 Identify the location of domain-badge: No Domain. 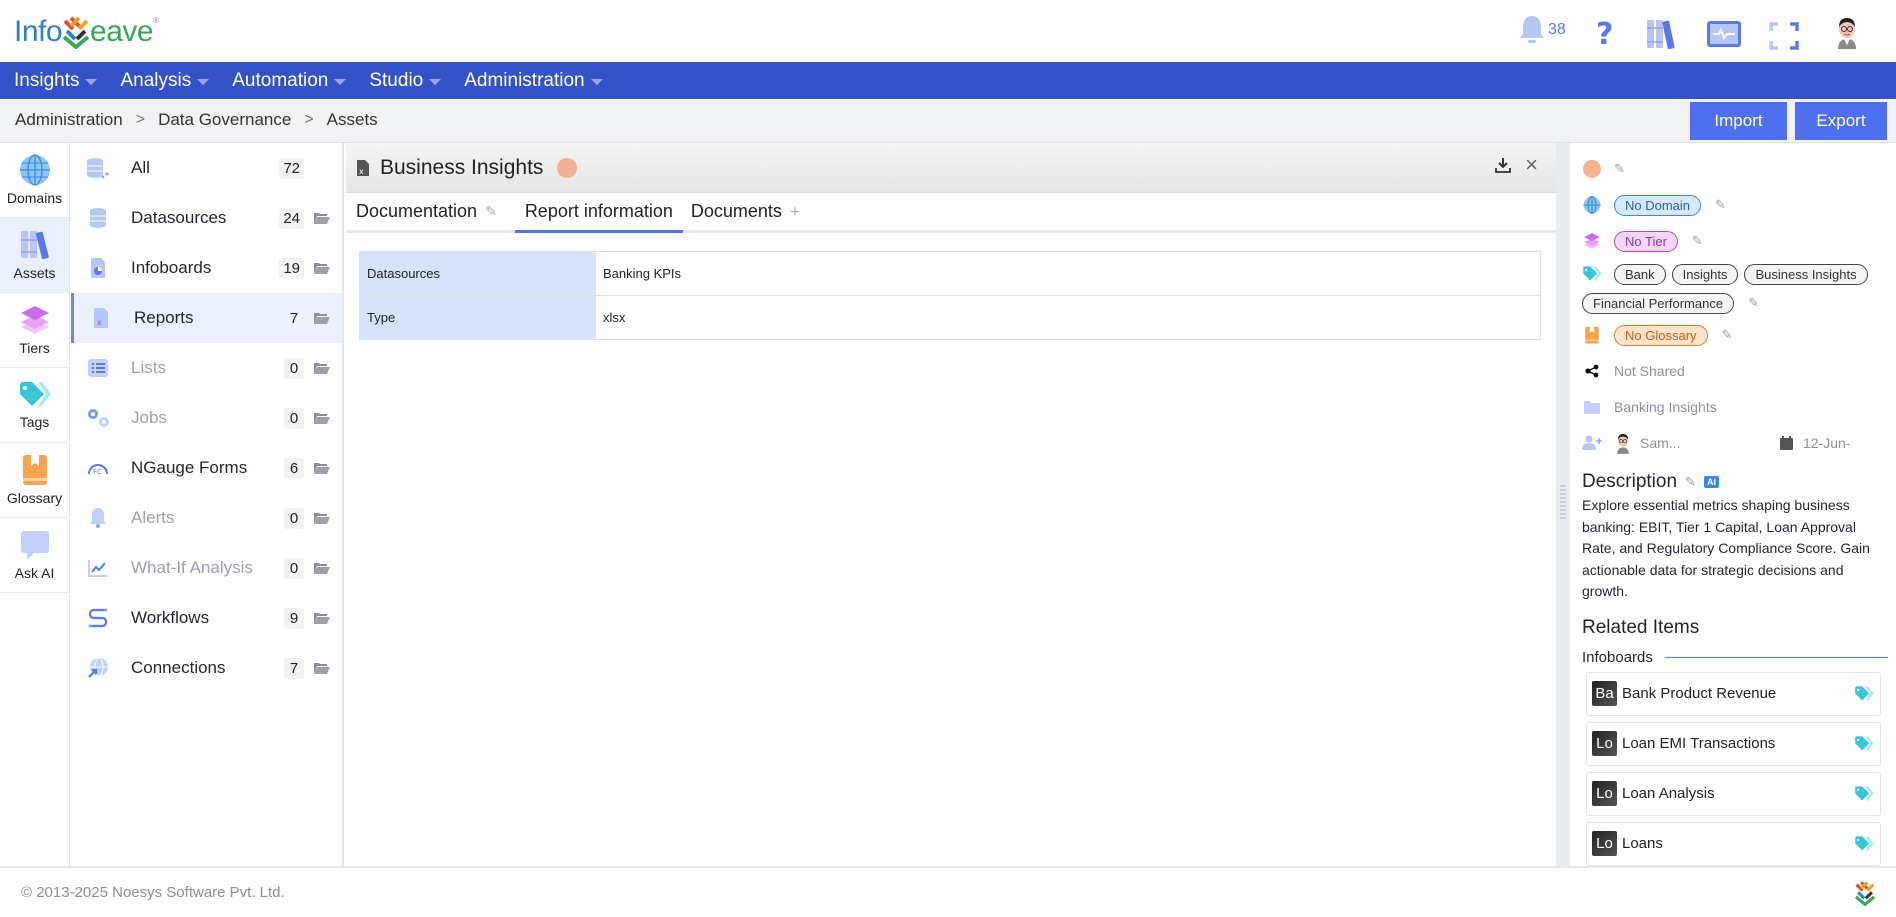
(1658, 205).